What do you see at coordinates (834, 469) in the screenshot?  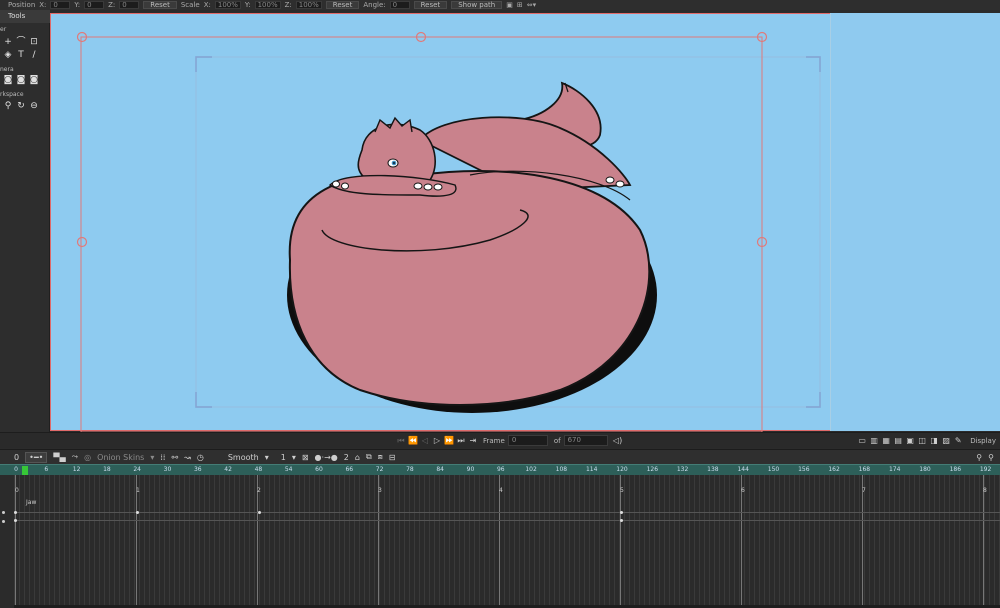 I see `ruler-tick-label: 162` at bounding box center [834, 469].